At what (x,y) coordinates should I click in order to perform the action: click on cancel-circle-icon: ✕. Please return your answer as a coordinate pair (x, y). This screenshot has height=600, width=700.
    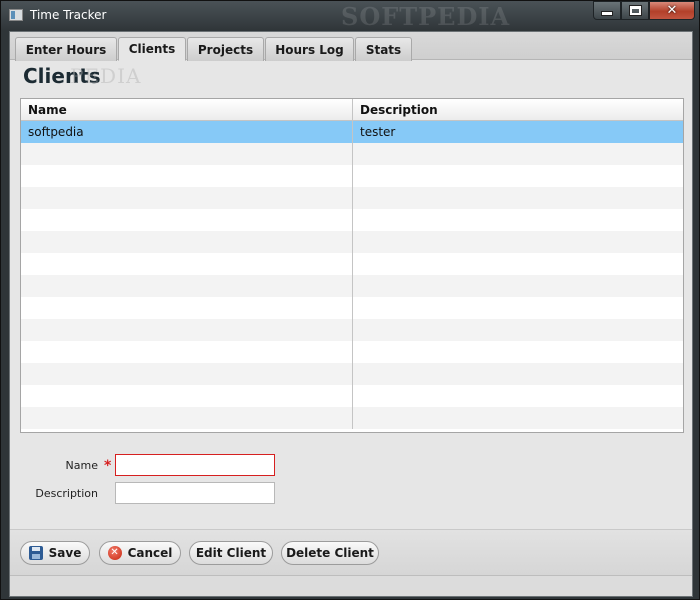
    Looking at the image, I should click on (114, 553).